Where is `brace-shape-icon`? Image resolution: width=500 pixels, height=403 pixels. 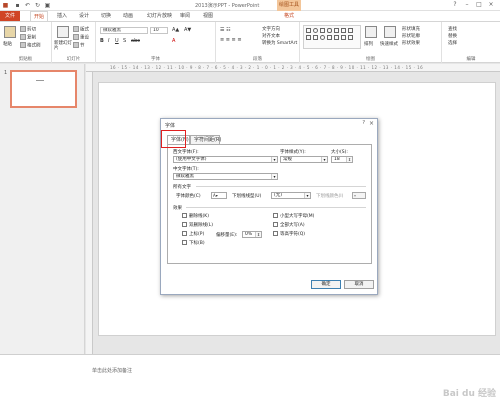
brace-shape-icon is located at coordinates (315, 37).